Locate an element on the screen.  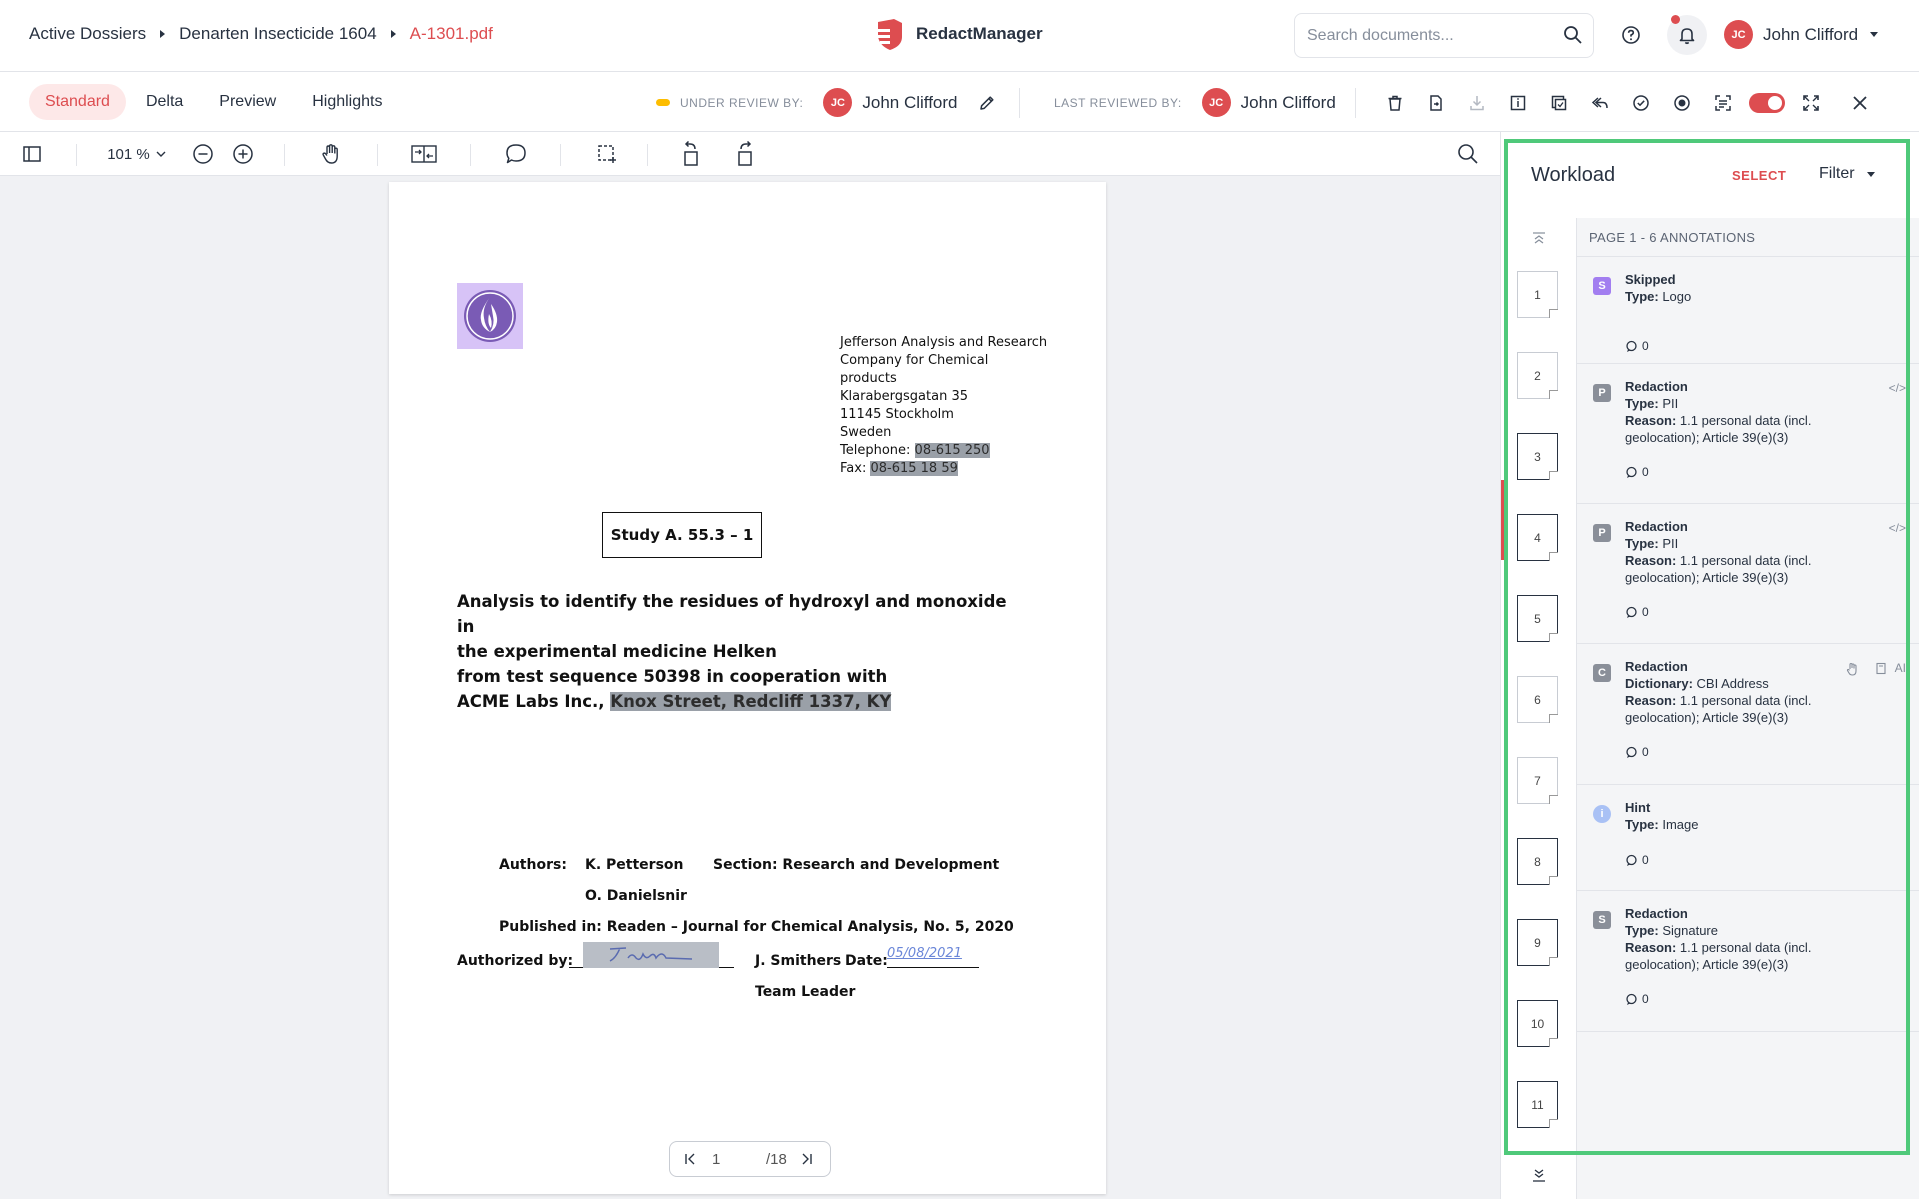
section-text: Section: Research and Development is located at coordinates (856, 865).